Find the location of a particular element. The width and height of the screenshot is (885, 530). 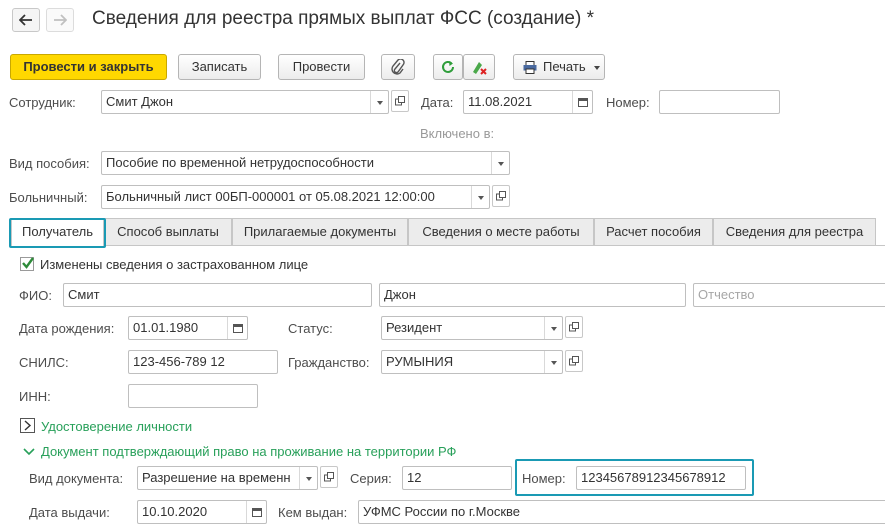

status-label: Статус: is located at coordinates (310, 328).